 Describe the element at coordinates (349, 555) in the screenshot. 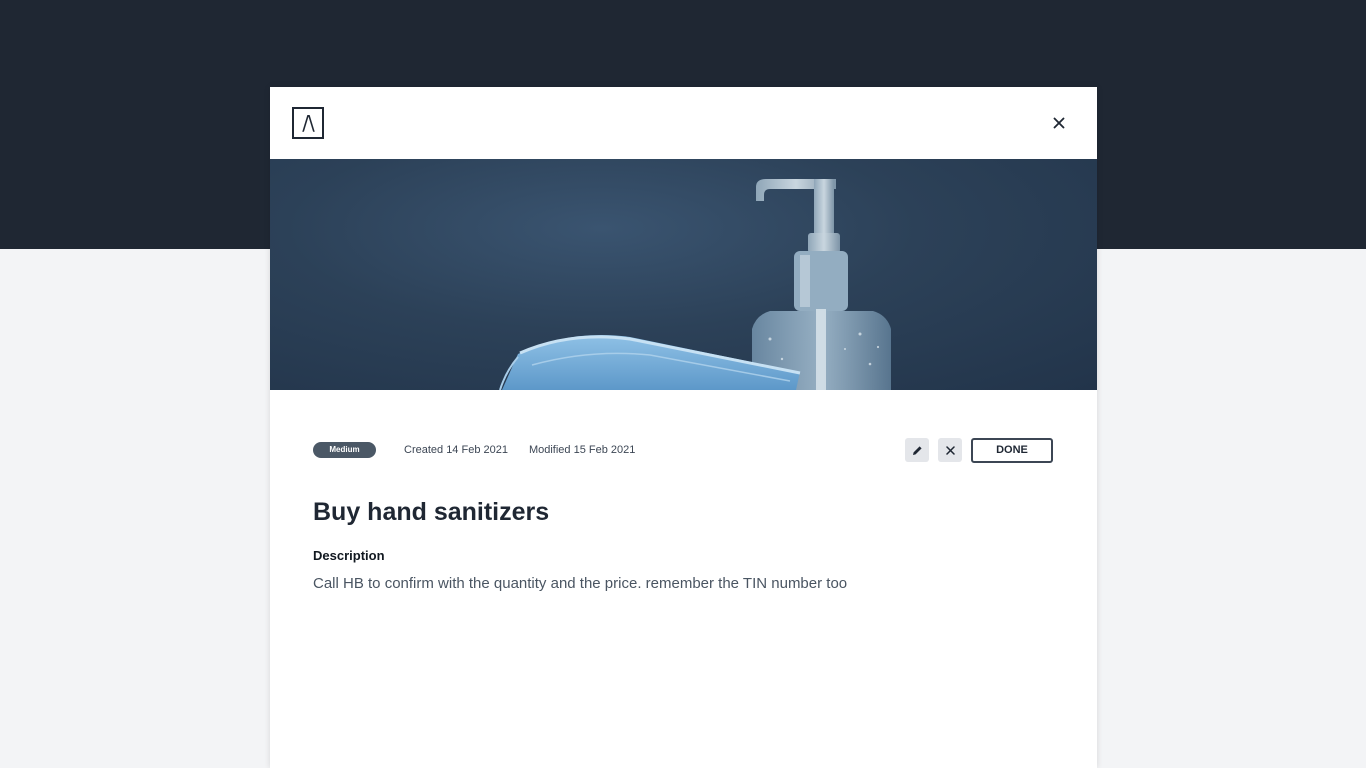

I see `description-label: Description` at that location.